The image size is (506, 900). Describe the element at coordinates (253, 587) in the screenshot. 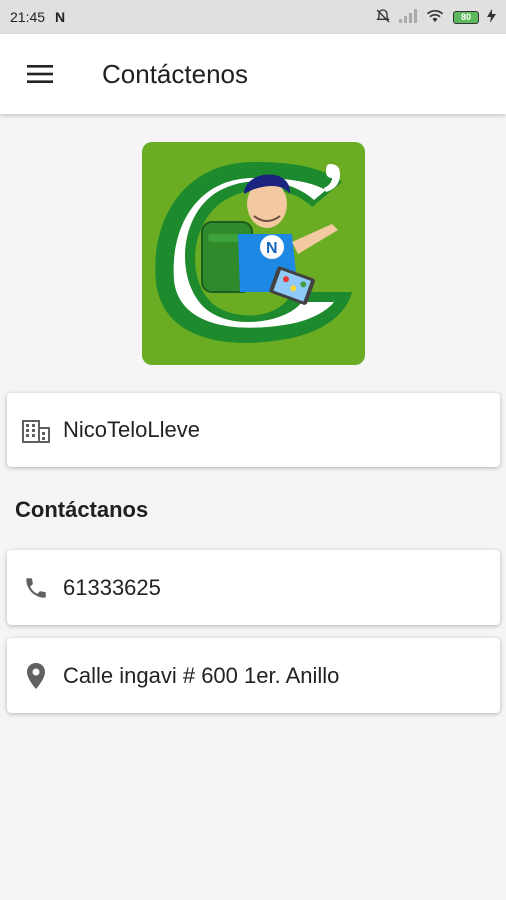

I see `phone-card: 61333625` at that location.